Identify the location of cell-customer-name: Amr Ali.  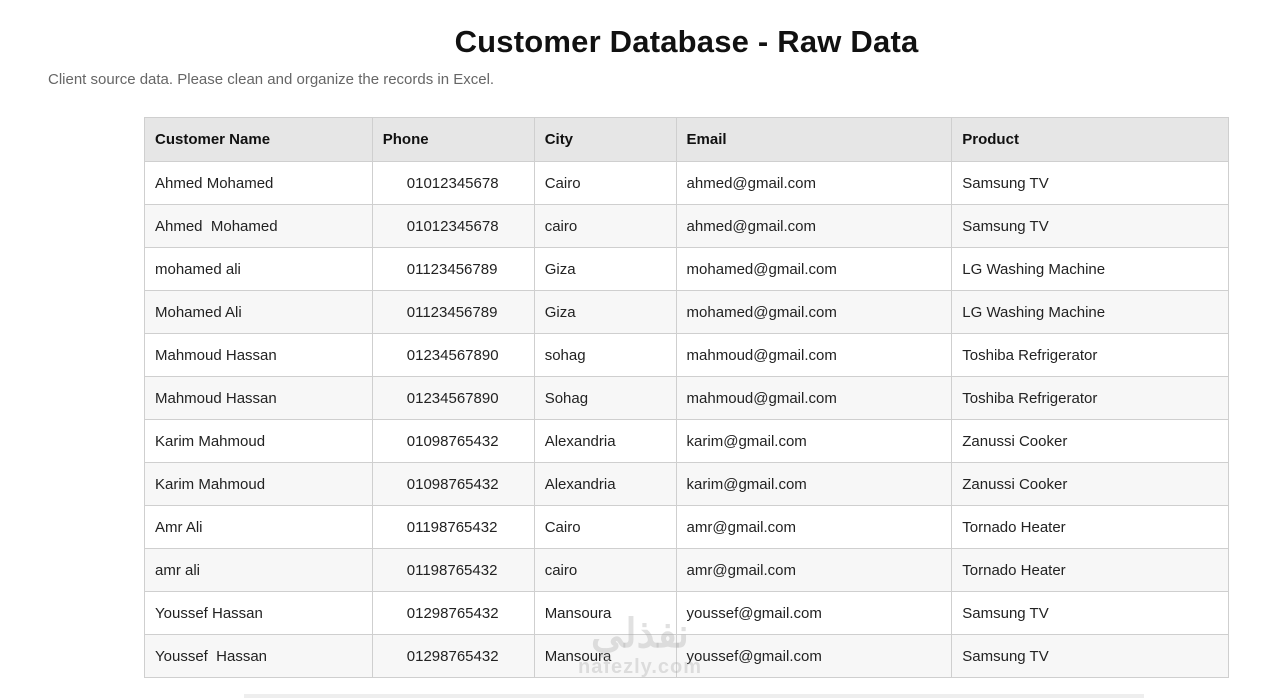
(258, 527).